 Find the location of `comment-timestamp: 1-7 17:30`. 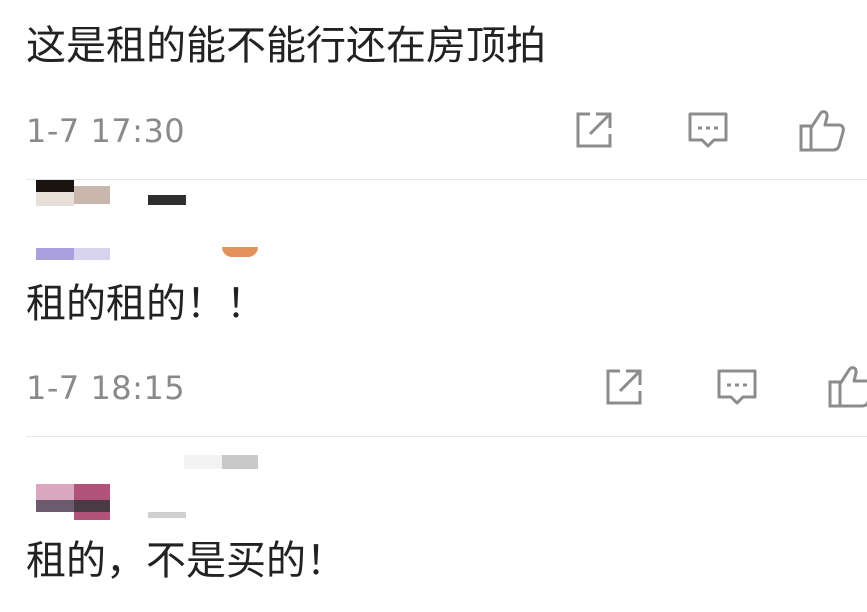

comment-timestamp: 1-7 17:30 is located at coordinates (106, 131).